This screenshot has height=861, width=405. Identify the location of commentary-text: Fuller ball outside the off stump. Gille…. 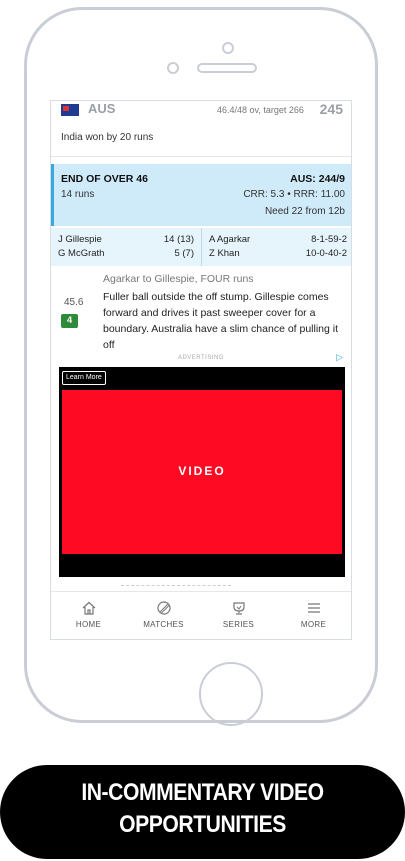
(221, 321).